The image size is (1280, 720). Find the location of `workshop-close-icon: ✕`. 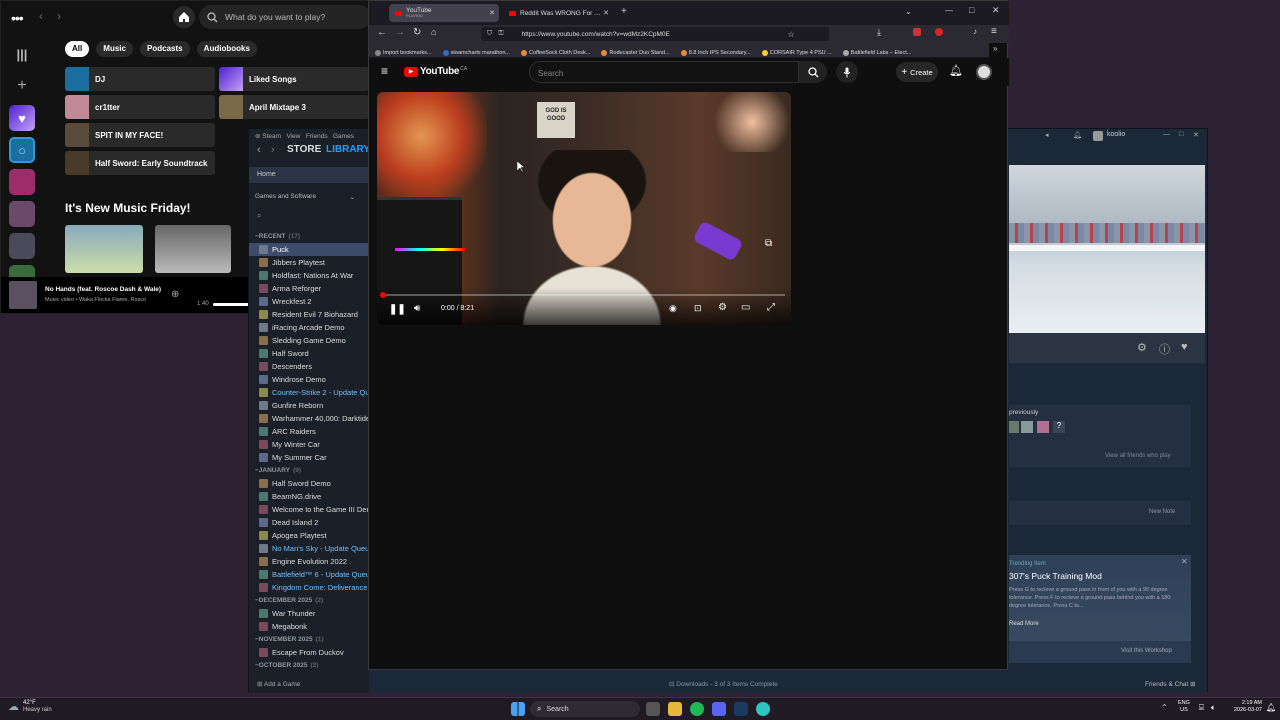

workshop-close-icon: ✕ is located at coordinates (1184, 561).